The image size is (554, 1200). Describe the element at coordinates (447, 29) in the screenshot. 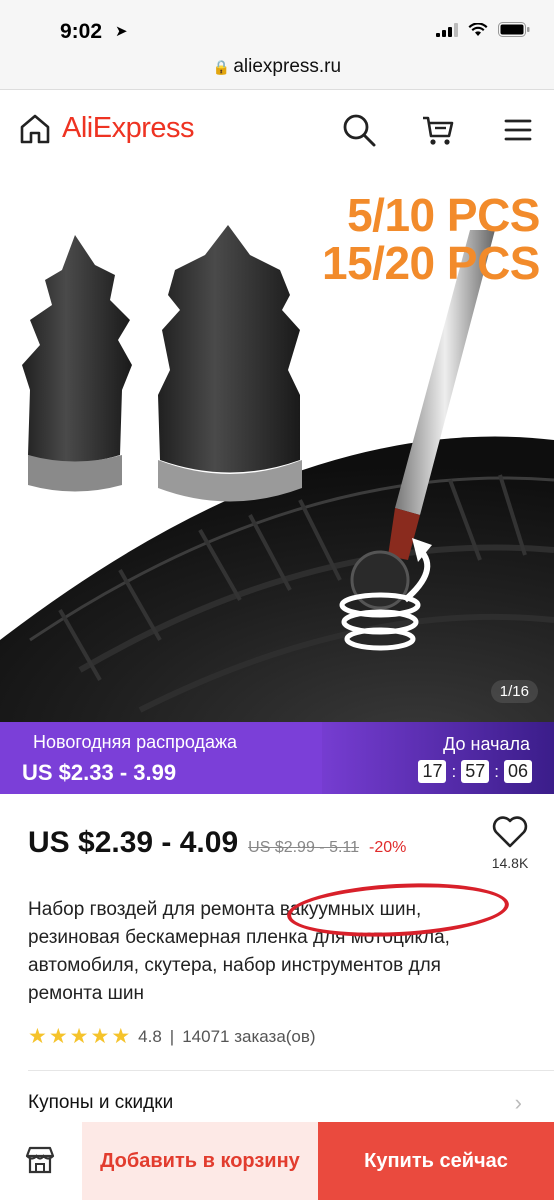

I see `cellular-signal-icon` at that location.